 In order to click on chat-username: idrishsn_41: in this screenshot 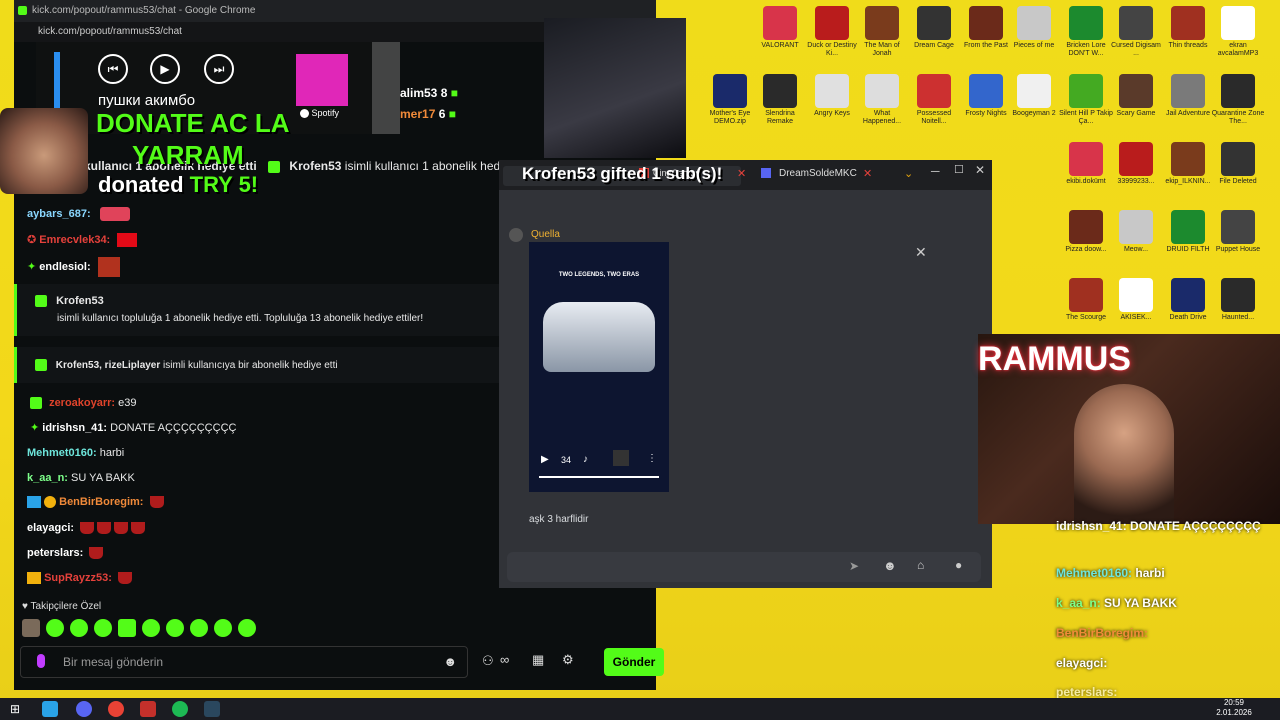, I will do `click(74, 428)`.